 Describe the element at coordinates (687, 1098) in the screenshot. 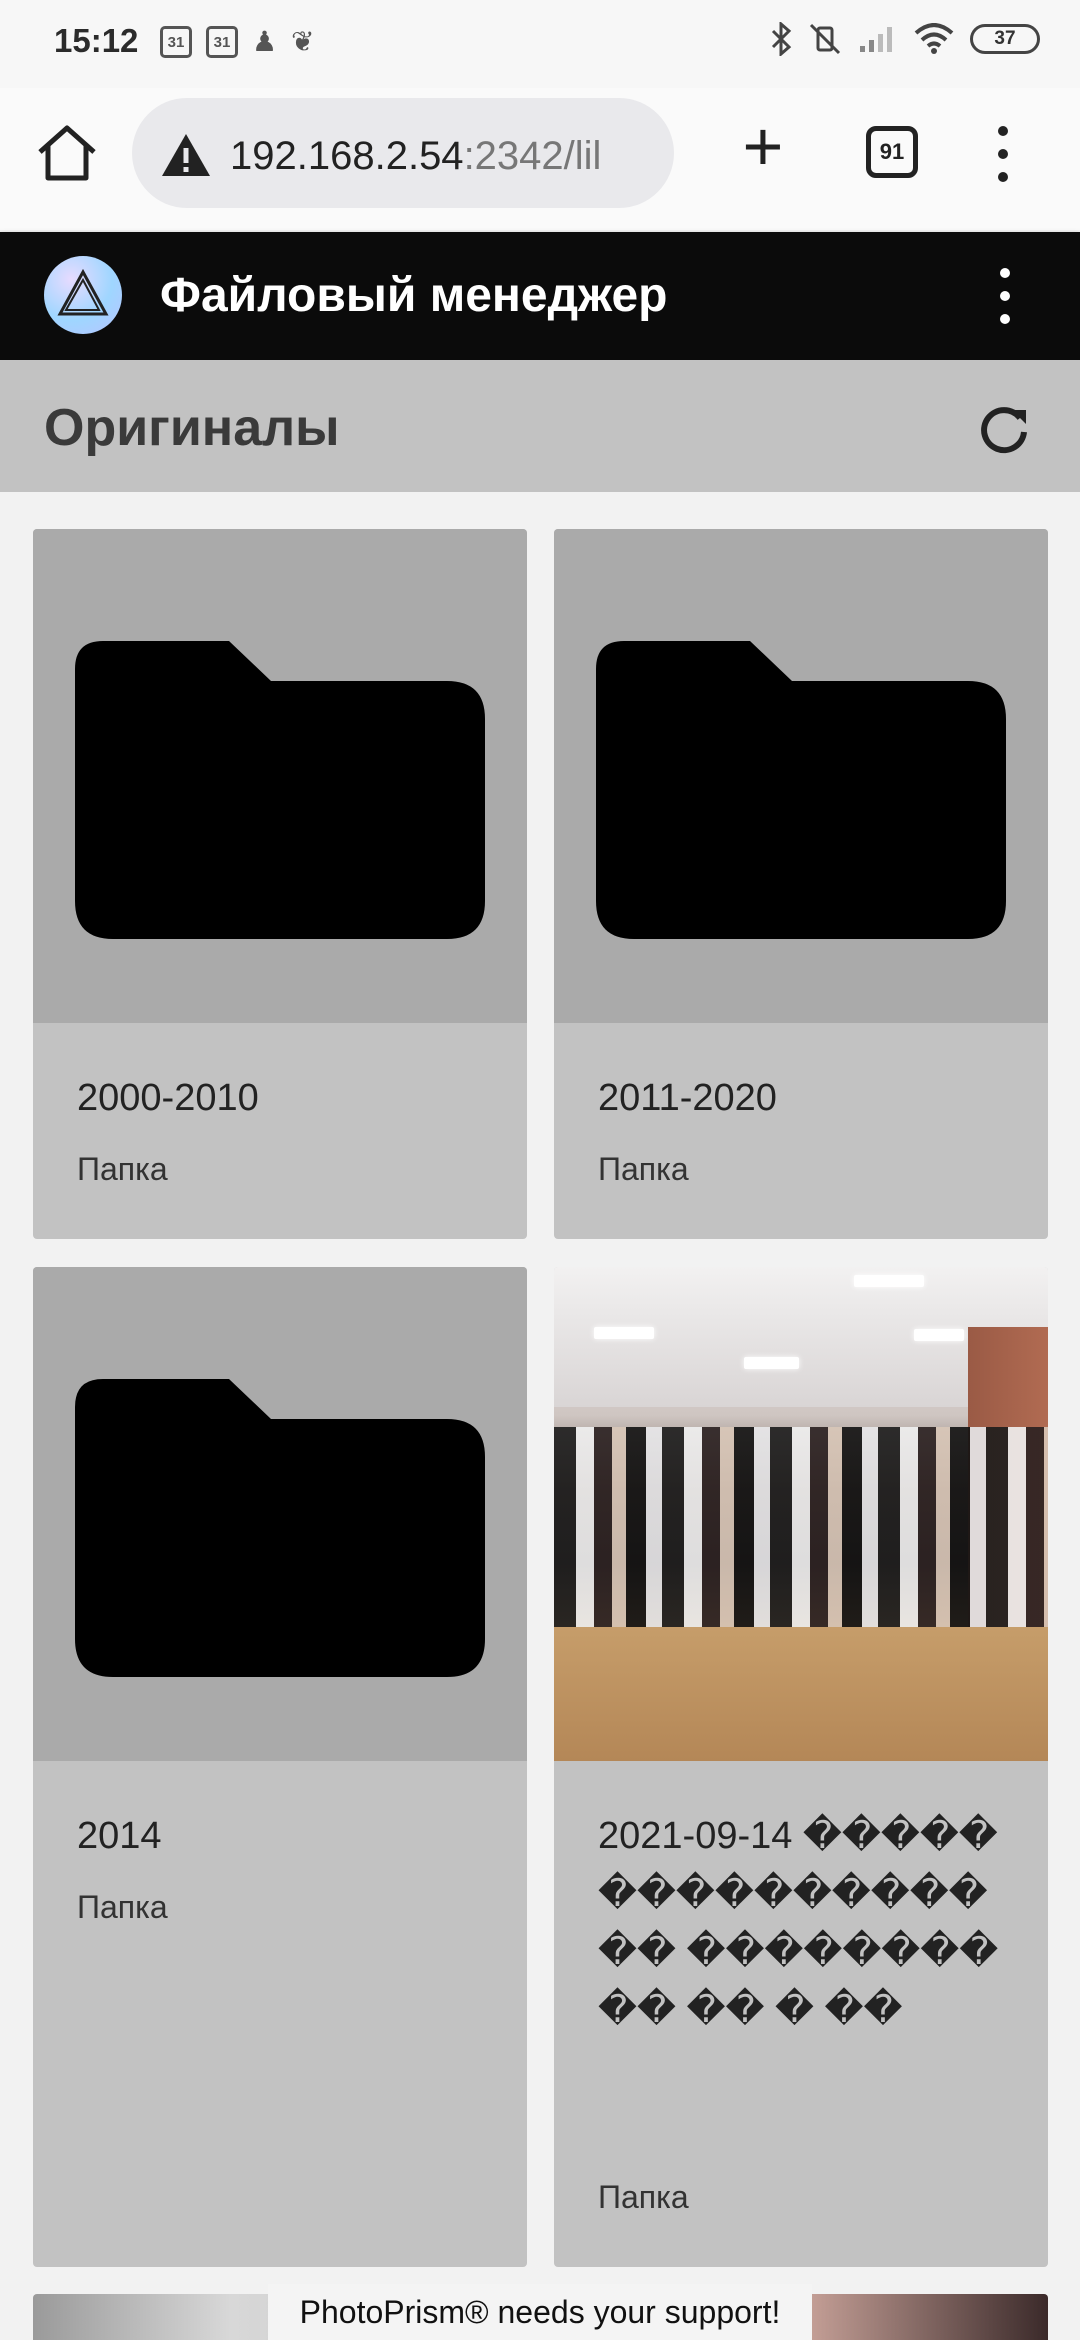

I see `item-name: 2011-2020` at that location.